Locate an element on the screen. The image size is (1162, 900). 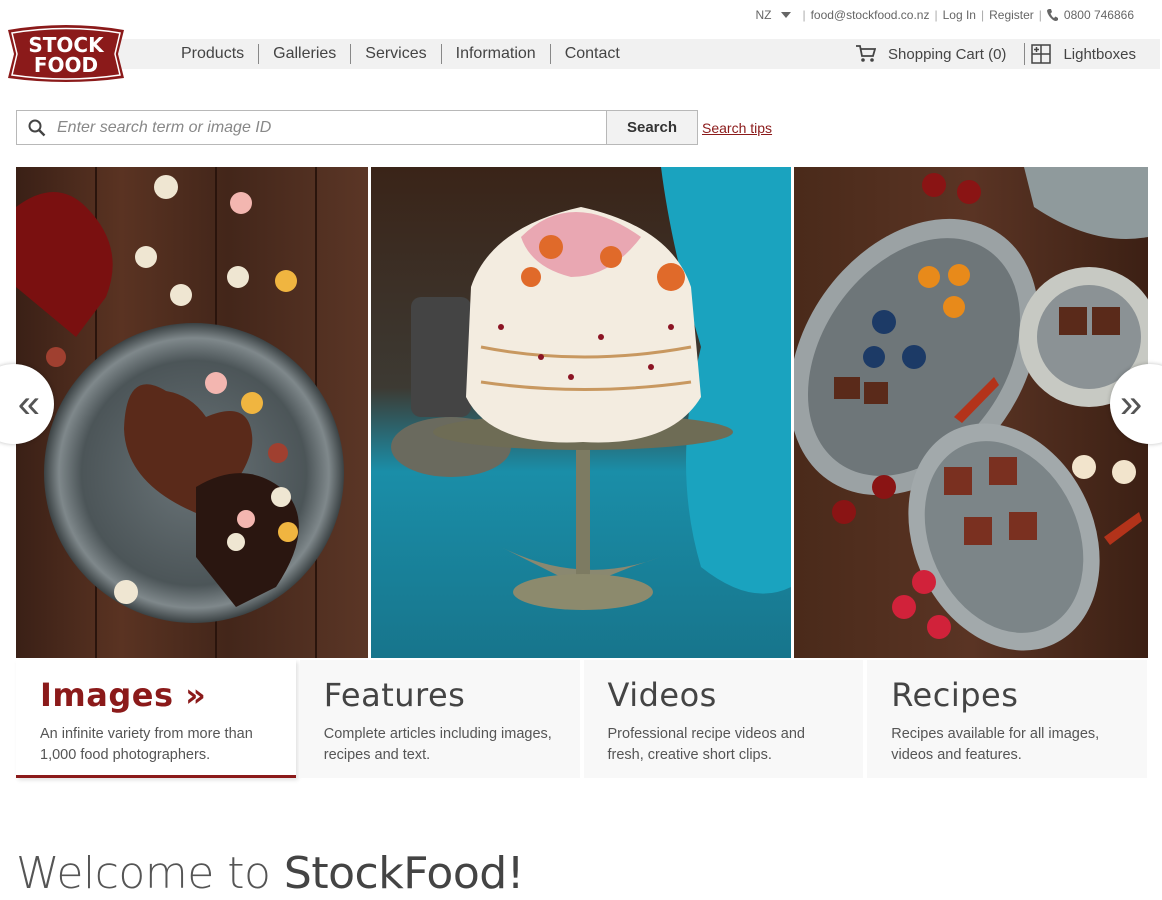
search-bar: Search is located at coordinates (357, 127).